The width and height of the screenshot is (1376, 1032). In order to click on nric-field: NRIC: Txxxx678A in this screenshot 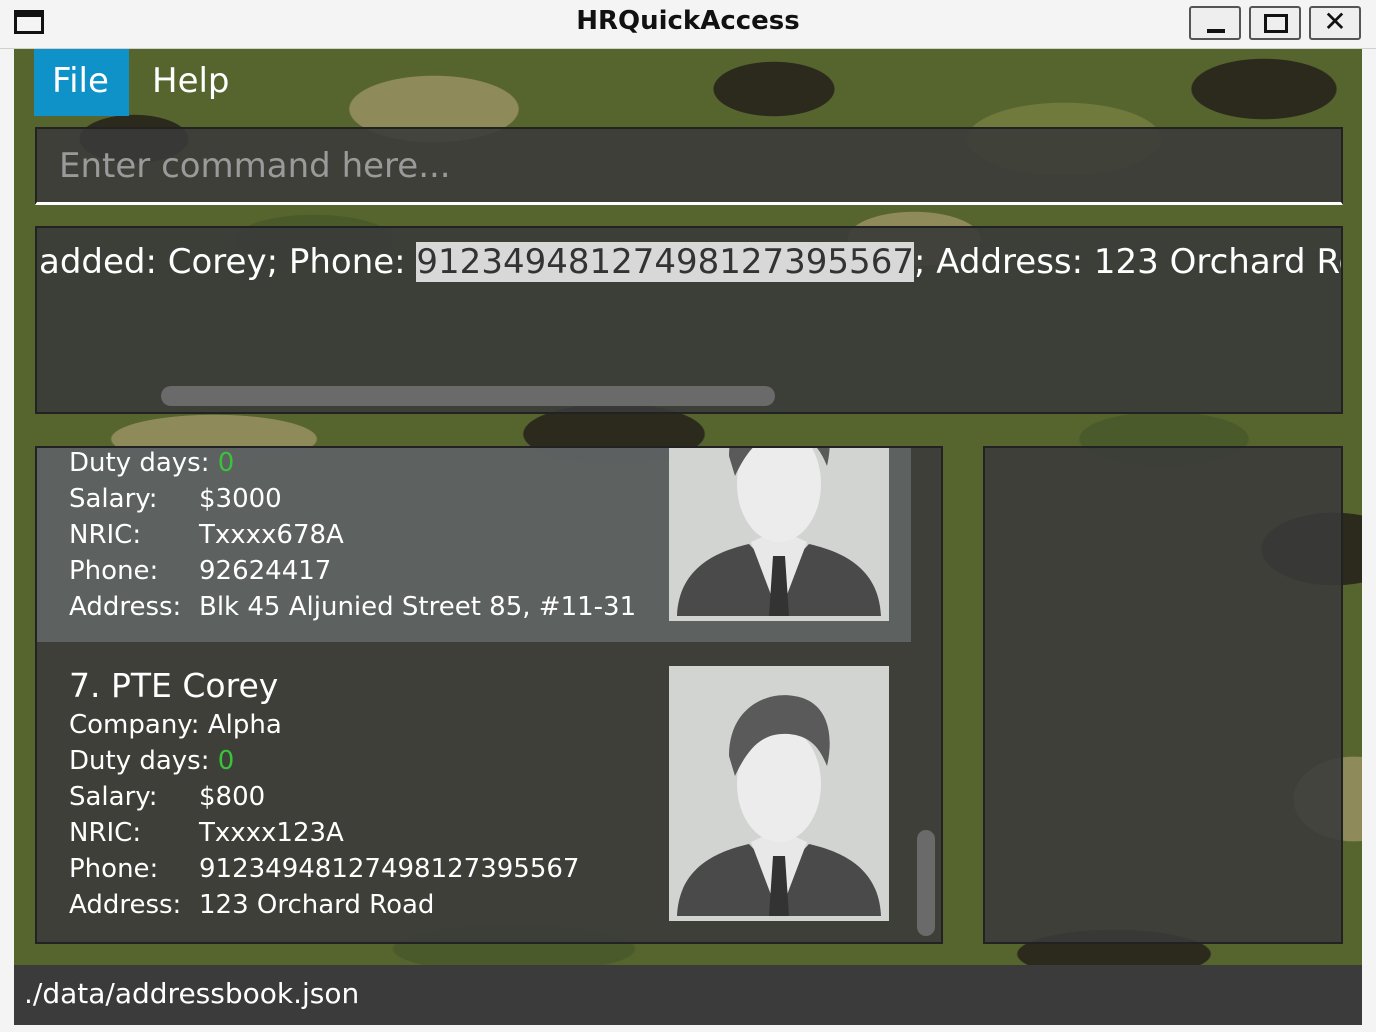, I will do `click(206, 535)`.